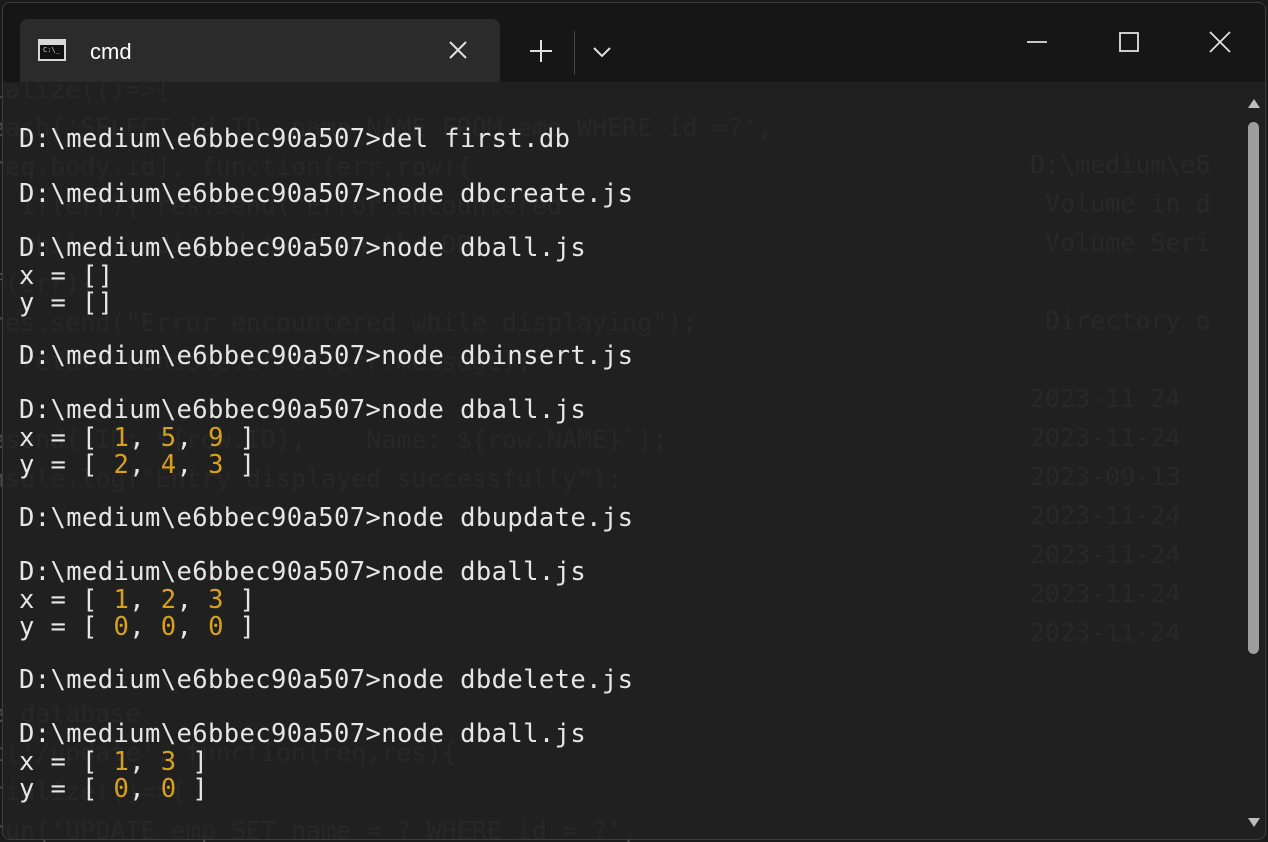 The image size is (1268, 842). What do you see at coordinates (111, 51) in the screenshot?
I see `tab-title: cmd` at bounding box center [111, 51].